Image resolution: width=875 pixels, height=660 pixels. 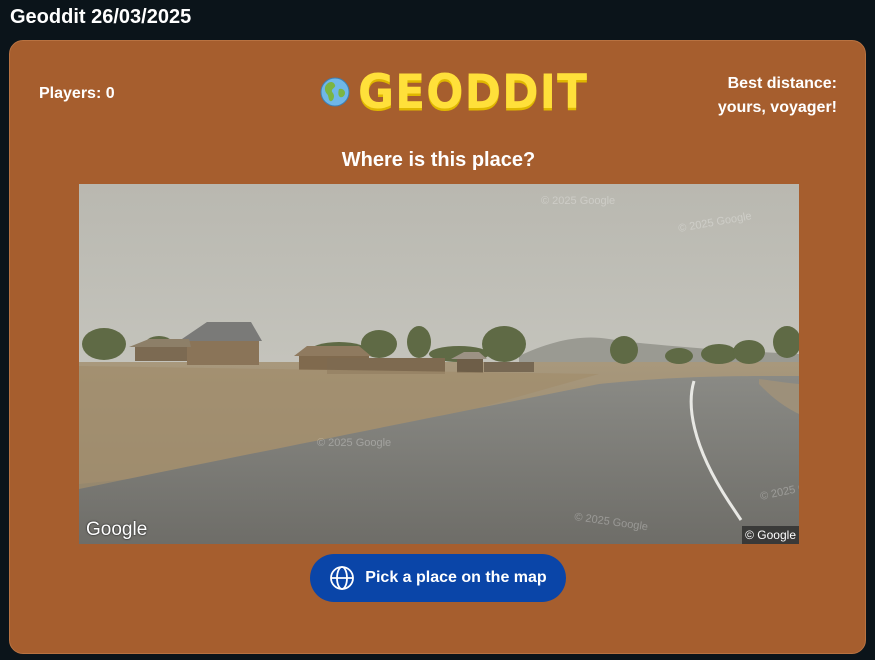 I want to click on best-distance-value: yours, voyager!, so click(x=777, y=107).